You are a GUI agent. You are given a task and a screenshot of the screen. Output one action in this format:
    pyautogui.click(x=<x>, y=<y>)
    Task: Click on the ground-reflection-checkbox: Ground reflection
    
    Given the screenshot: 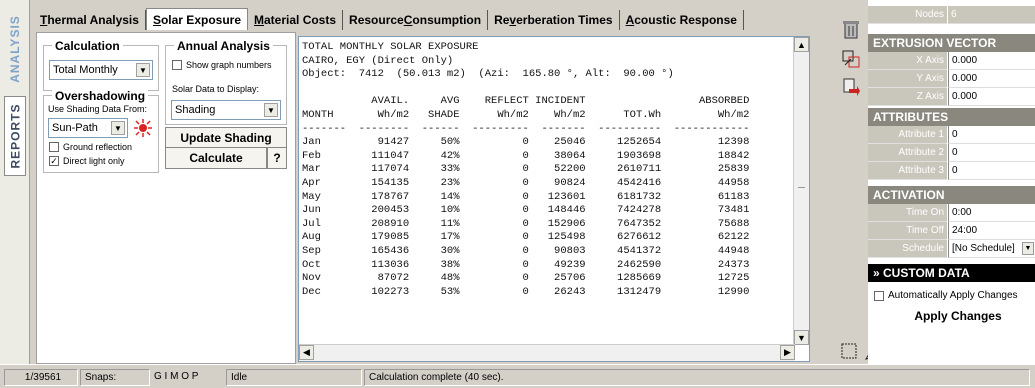 What is the action you would take?
    pyautogui.click(x=90, y=147)
    